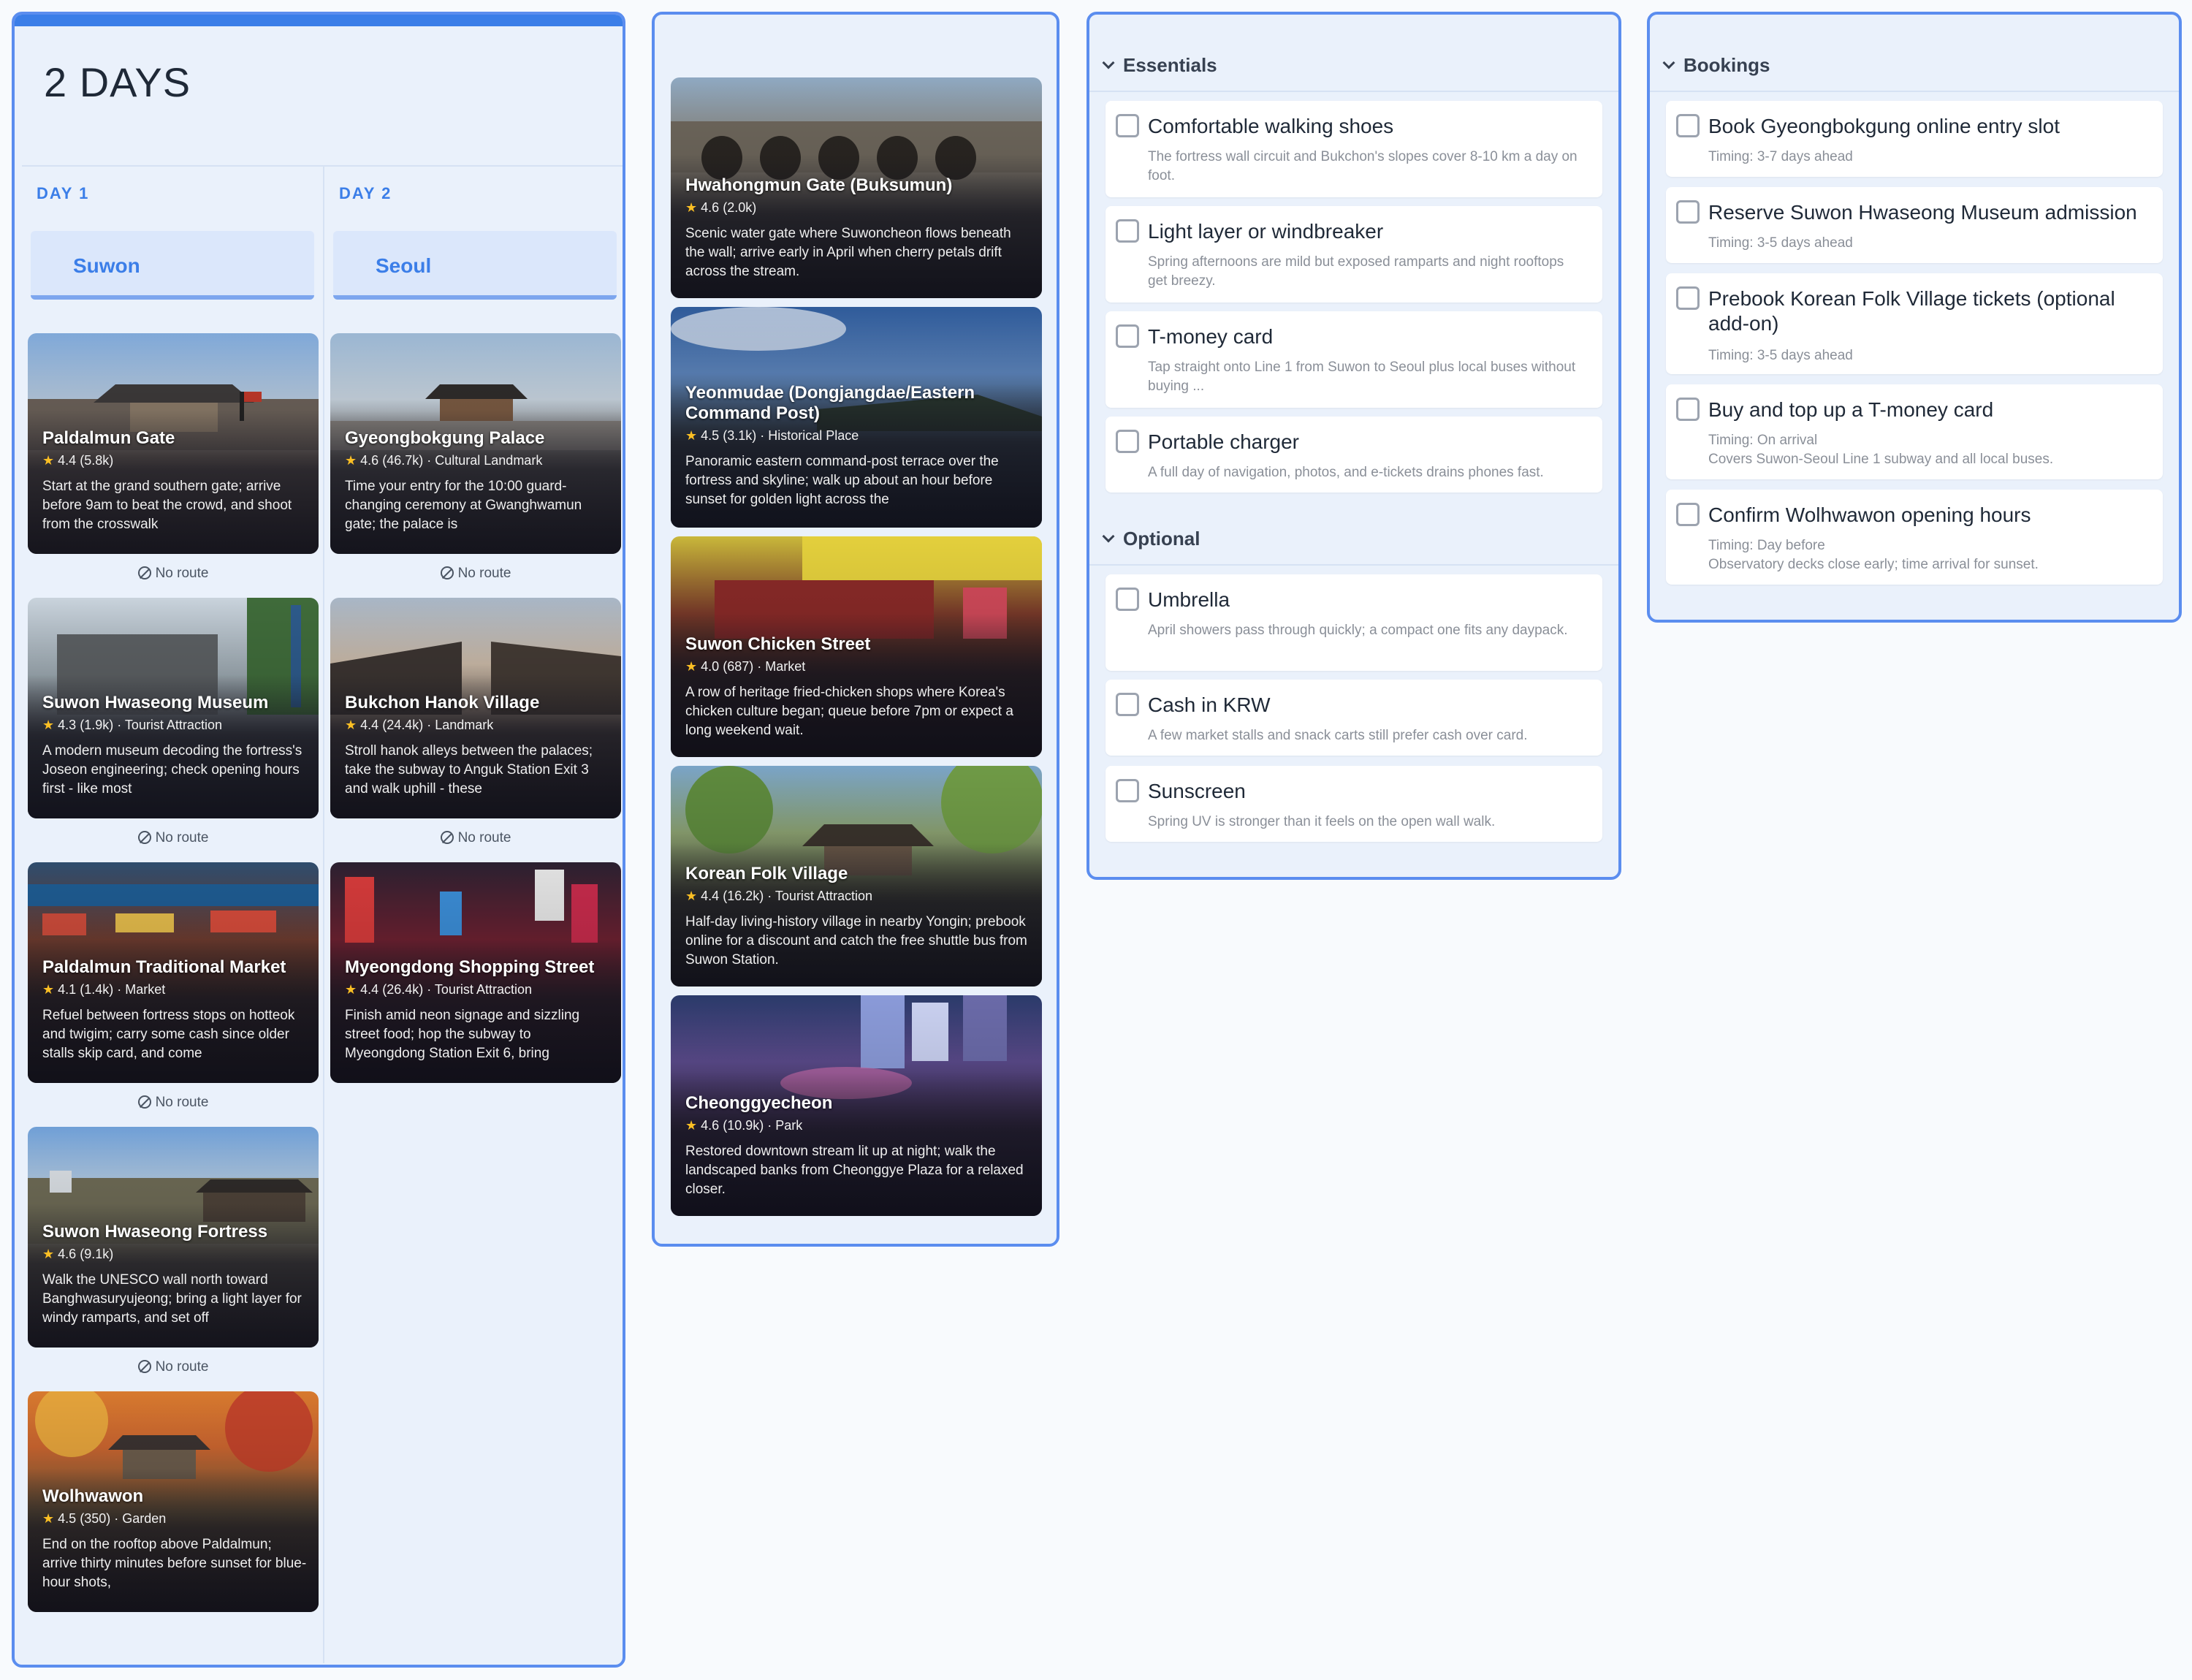  I want to click on item-label: Cash in KRW, so click(1209, 704).